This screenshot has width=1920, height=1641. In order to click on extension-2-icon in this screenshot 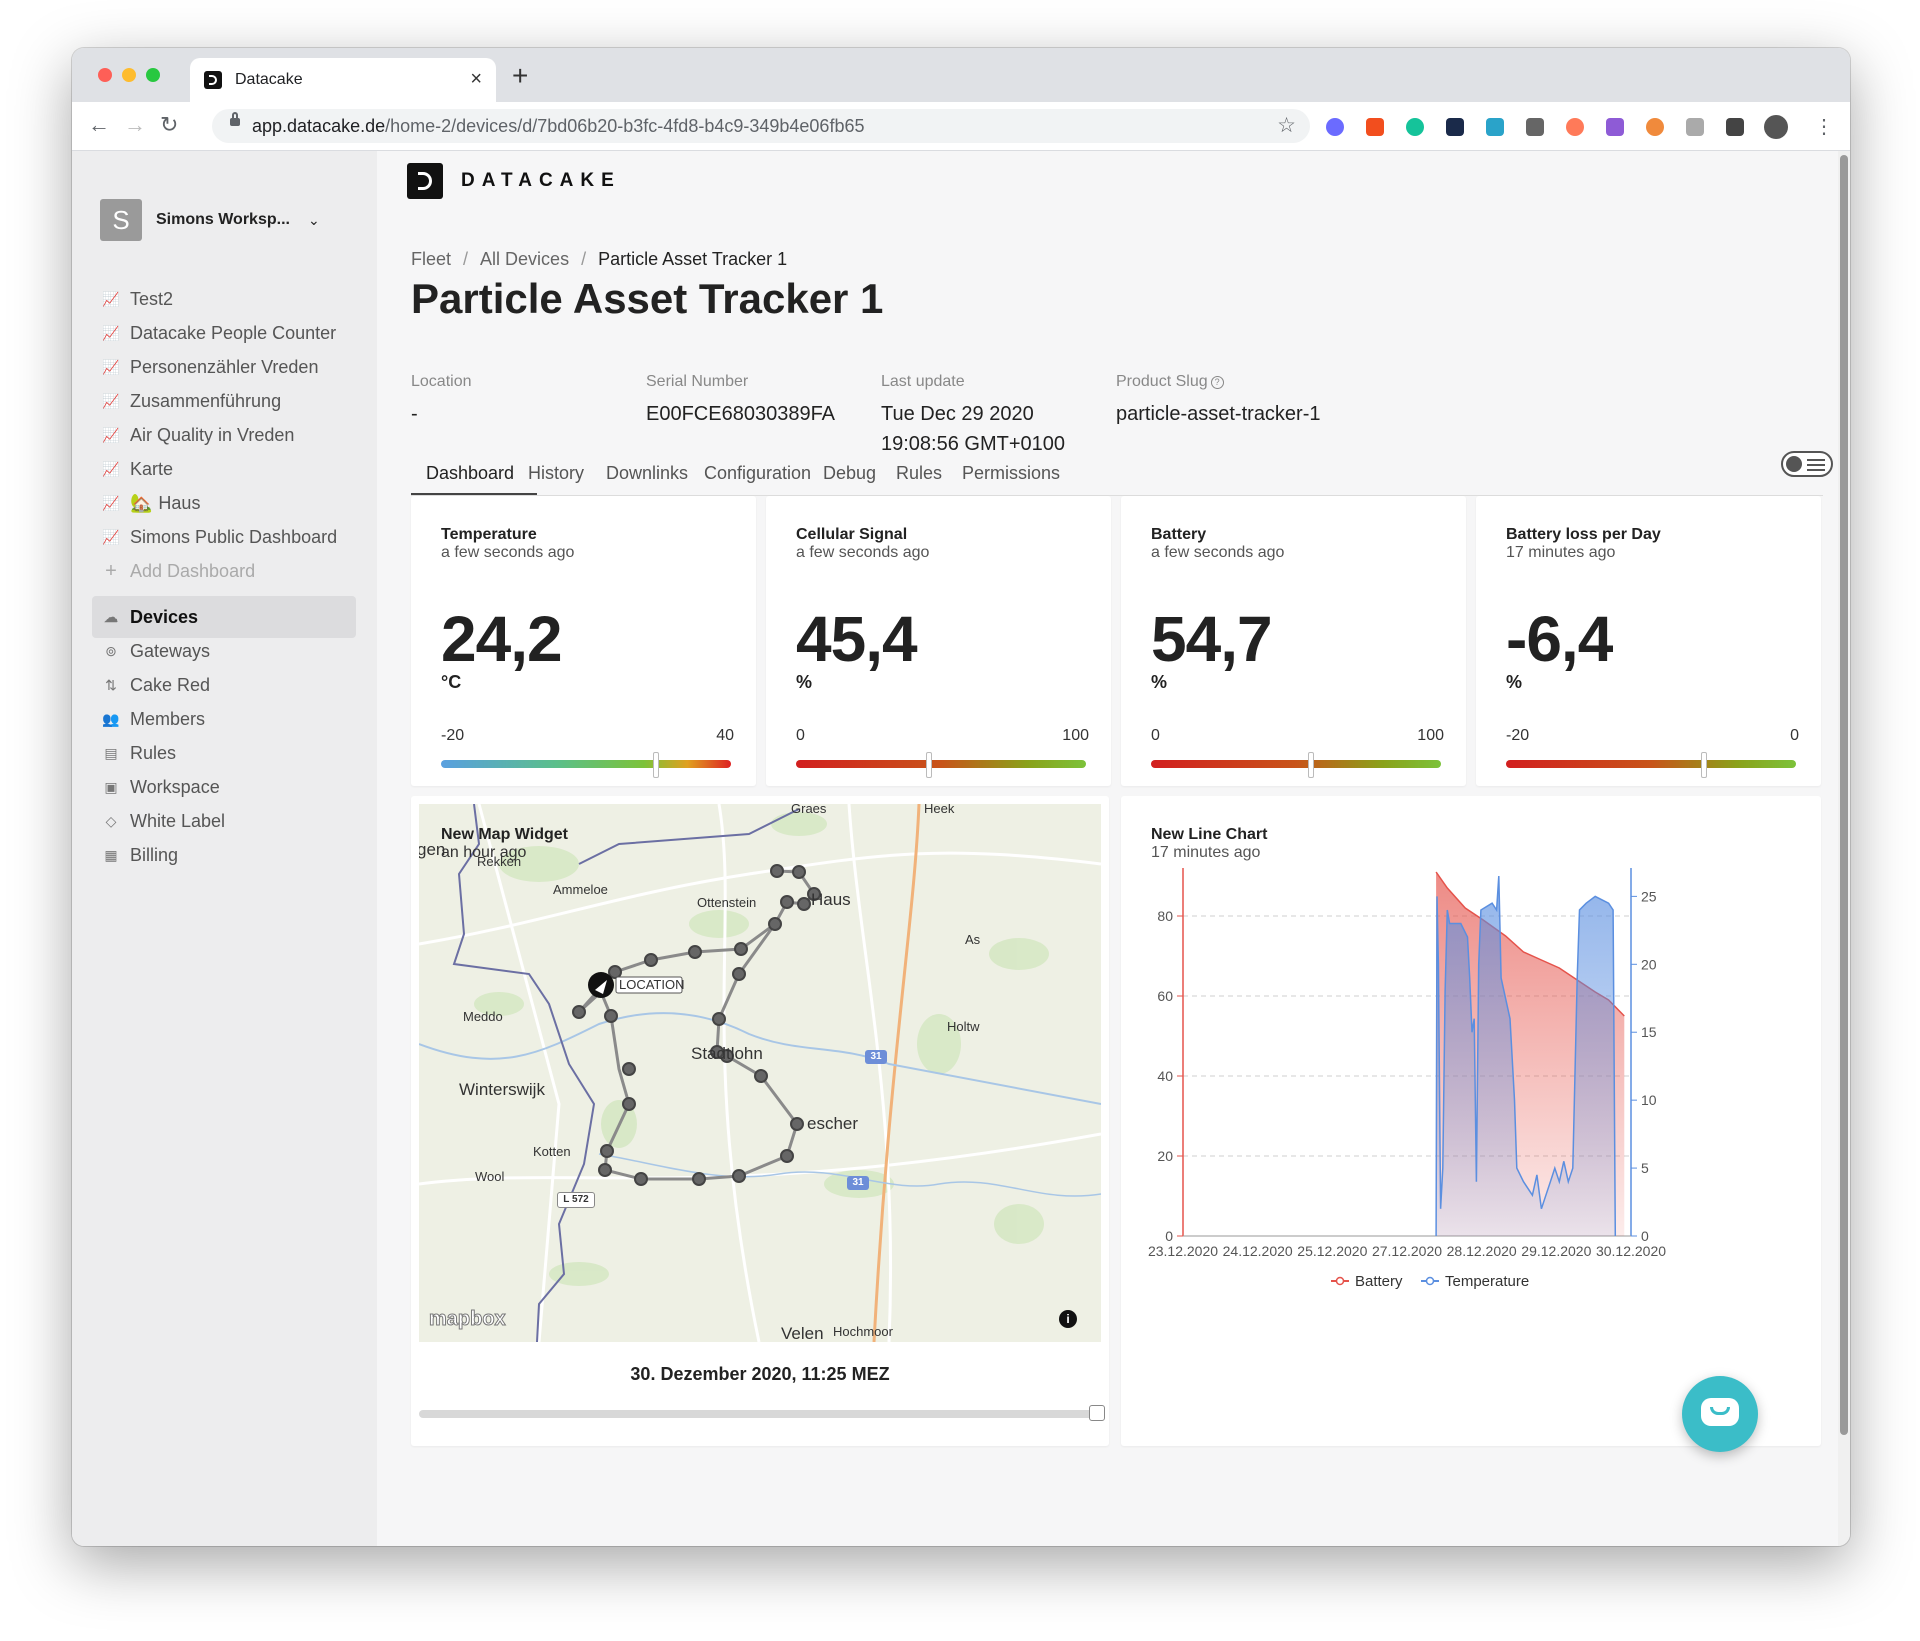, I will do `click(1375, 127)`.